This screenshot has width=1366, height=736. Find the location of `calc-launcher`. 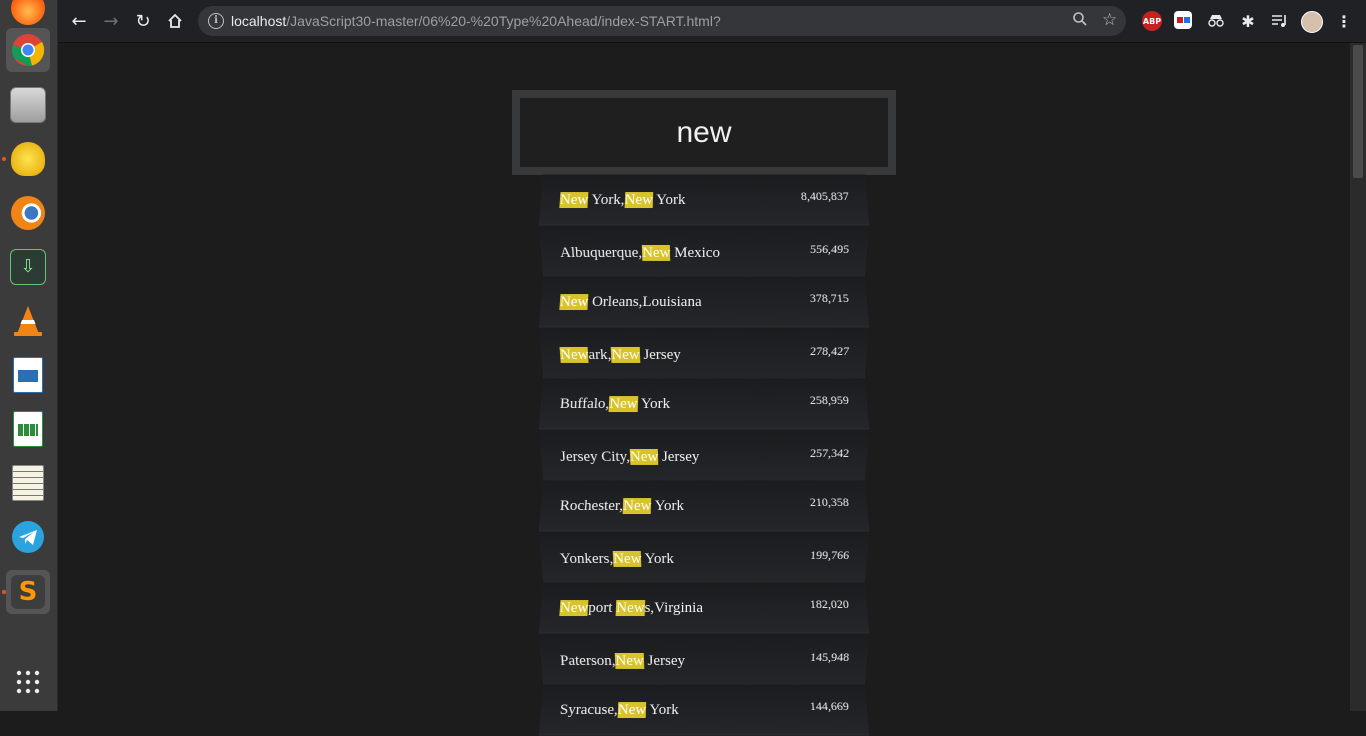

calc-launcher is located at coordinates (28, 429).